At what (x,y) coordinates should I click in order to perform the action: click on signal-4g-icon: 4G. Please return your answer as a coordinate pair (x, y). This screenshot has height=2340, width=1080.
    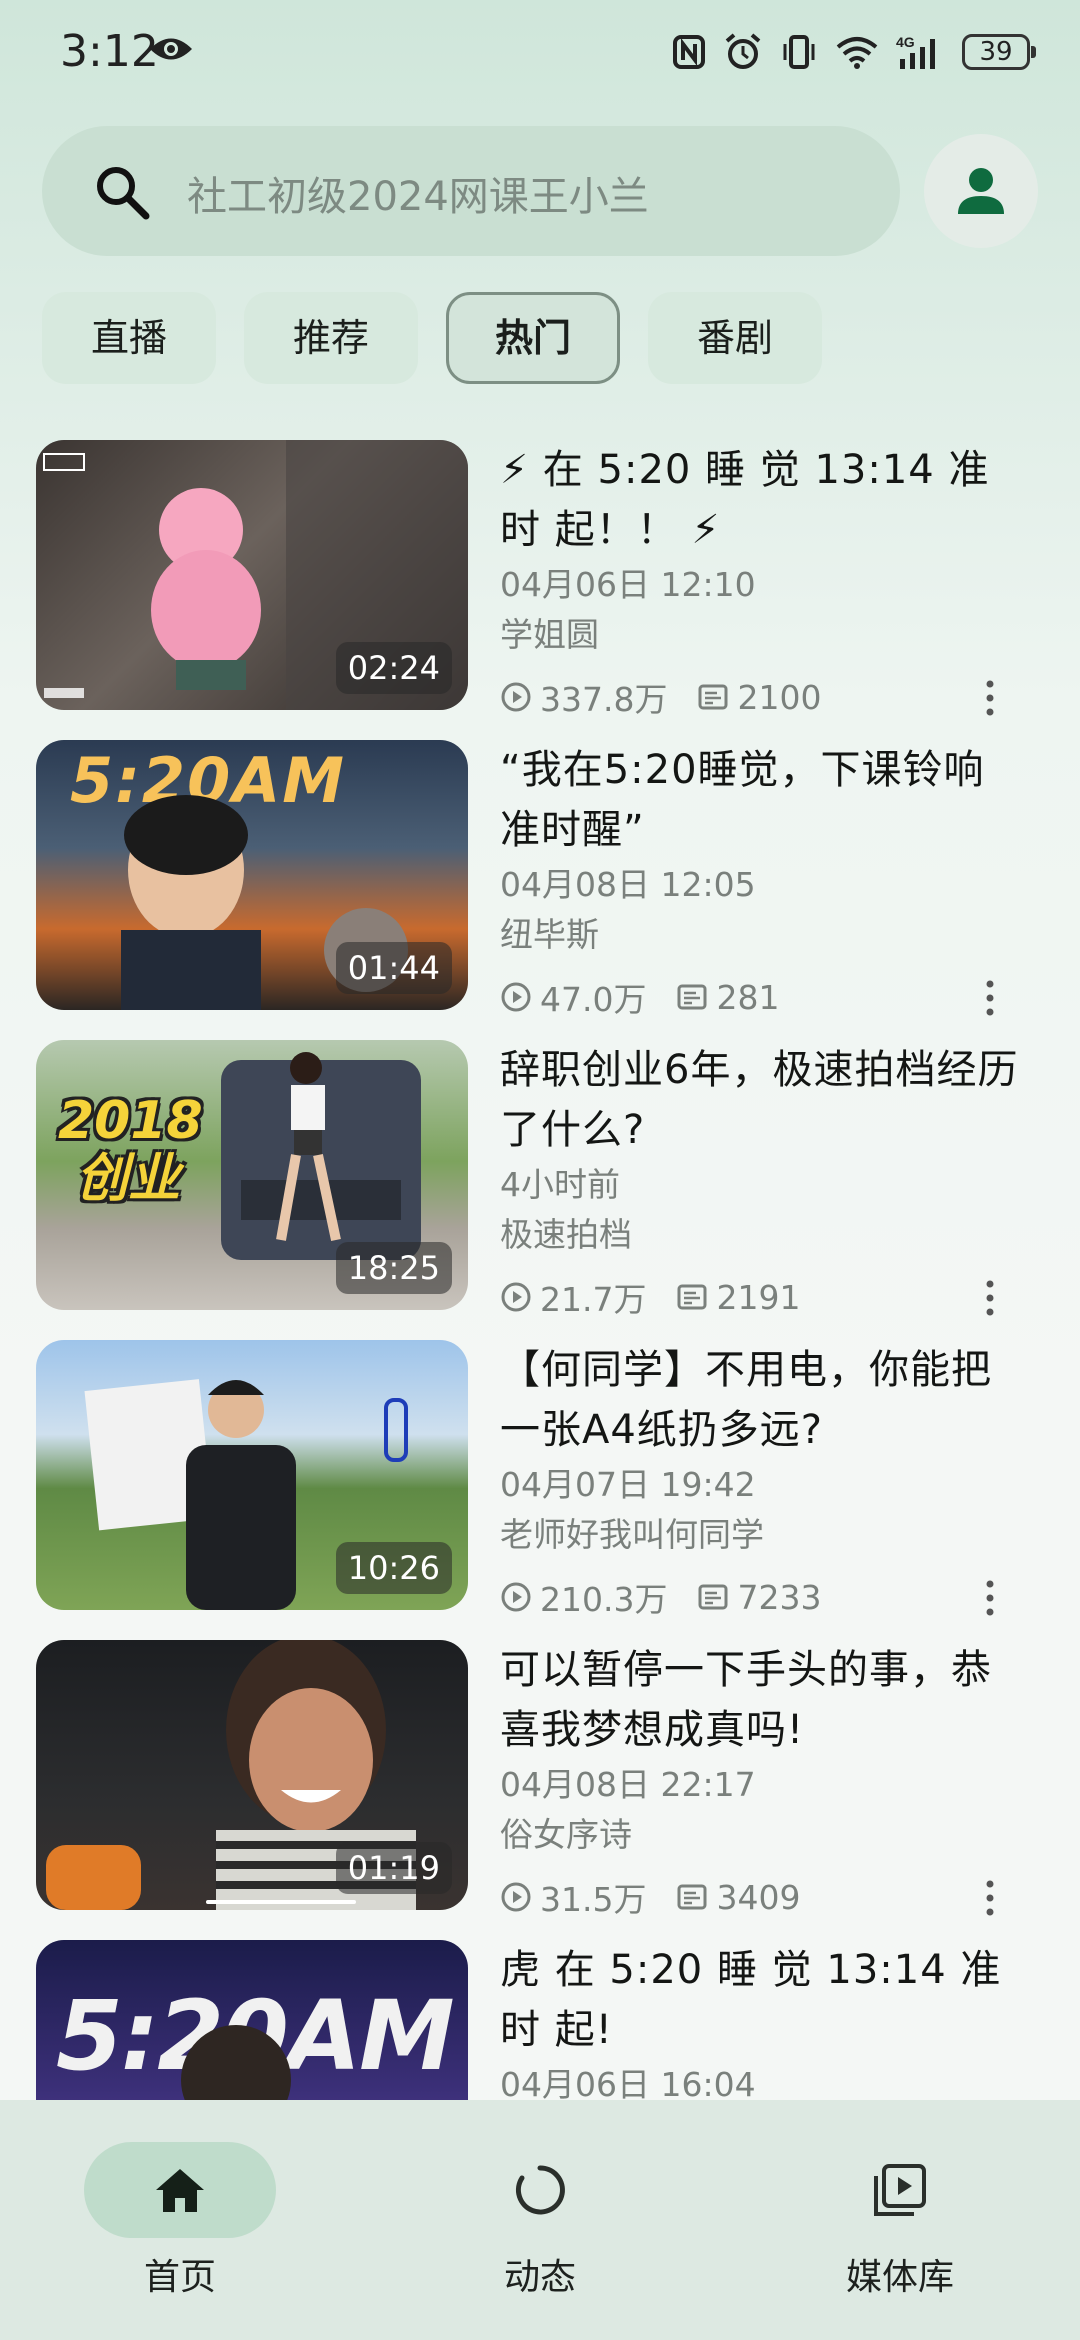
    Looking at the image, I should click on (915, 51).